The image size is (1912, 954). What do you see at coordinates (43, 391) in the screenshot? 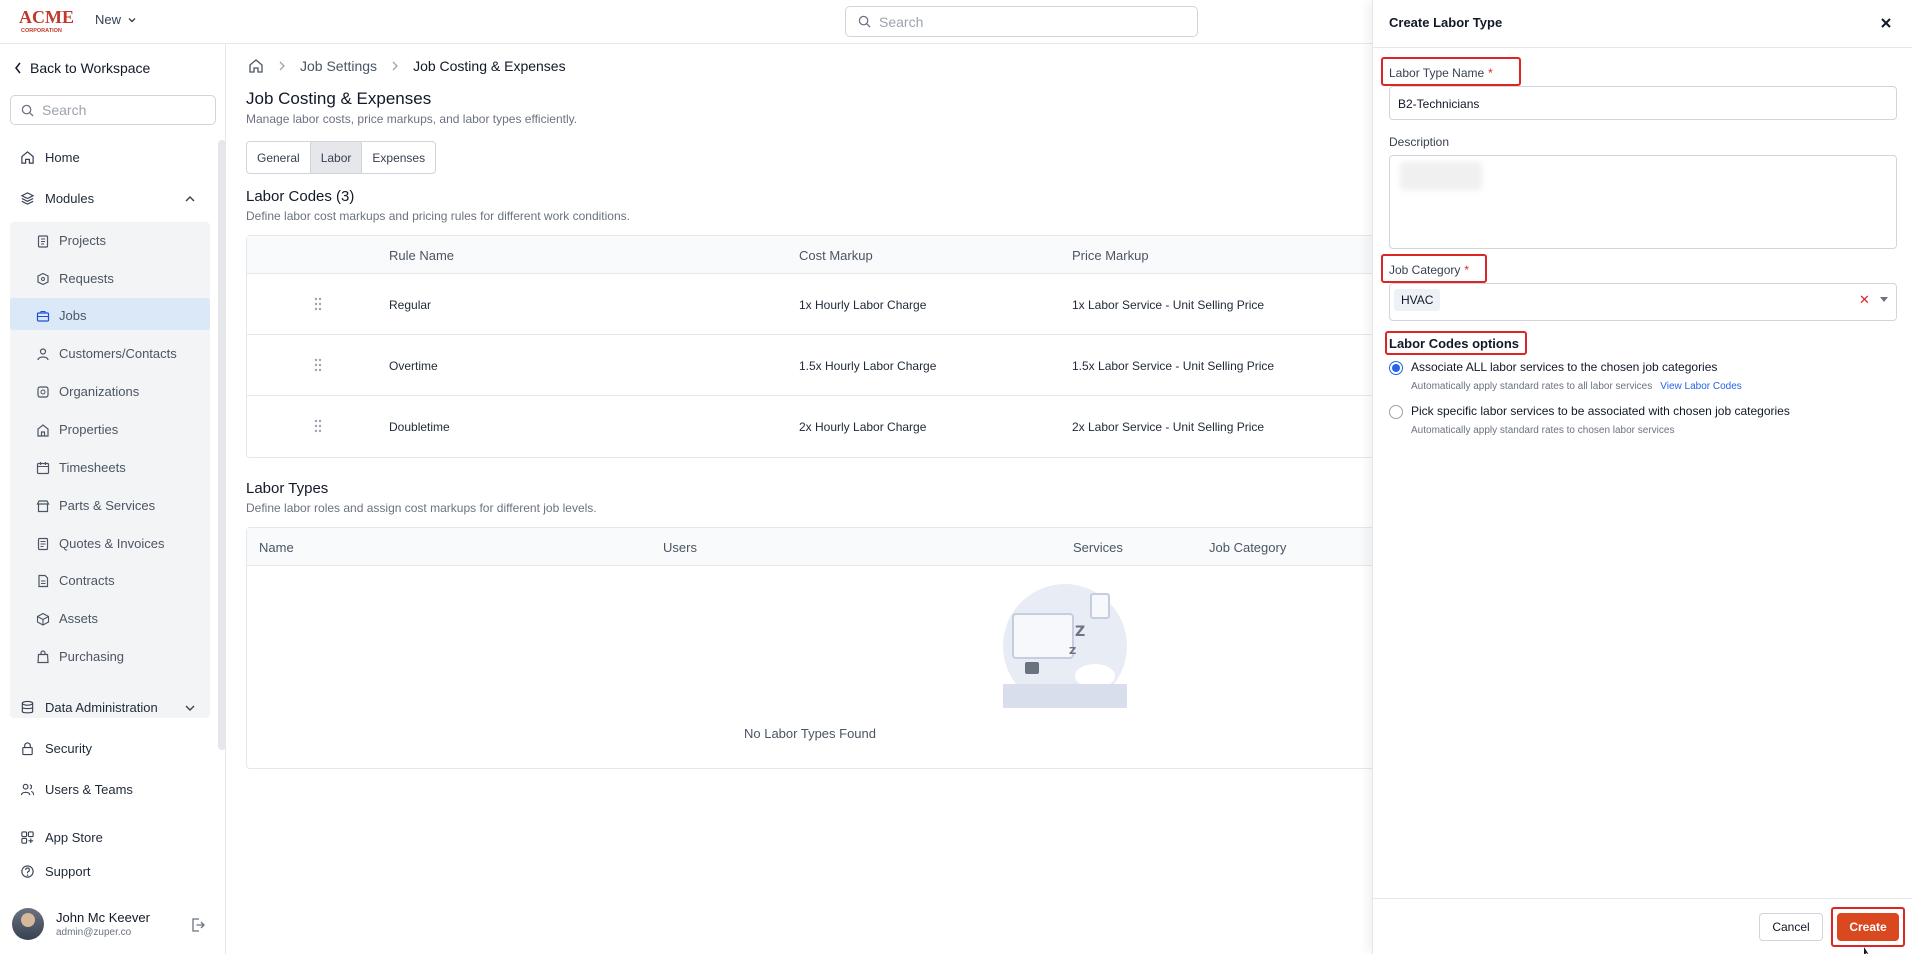
I see `organization-icon` at bounding box center [43, 391].